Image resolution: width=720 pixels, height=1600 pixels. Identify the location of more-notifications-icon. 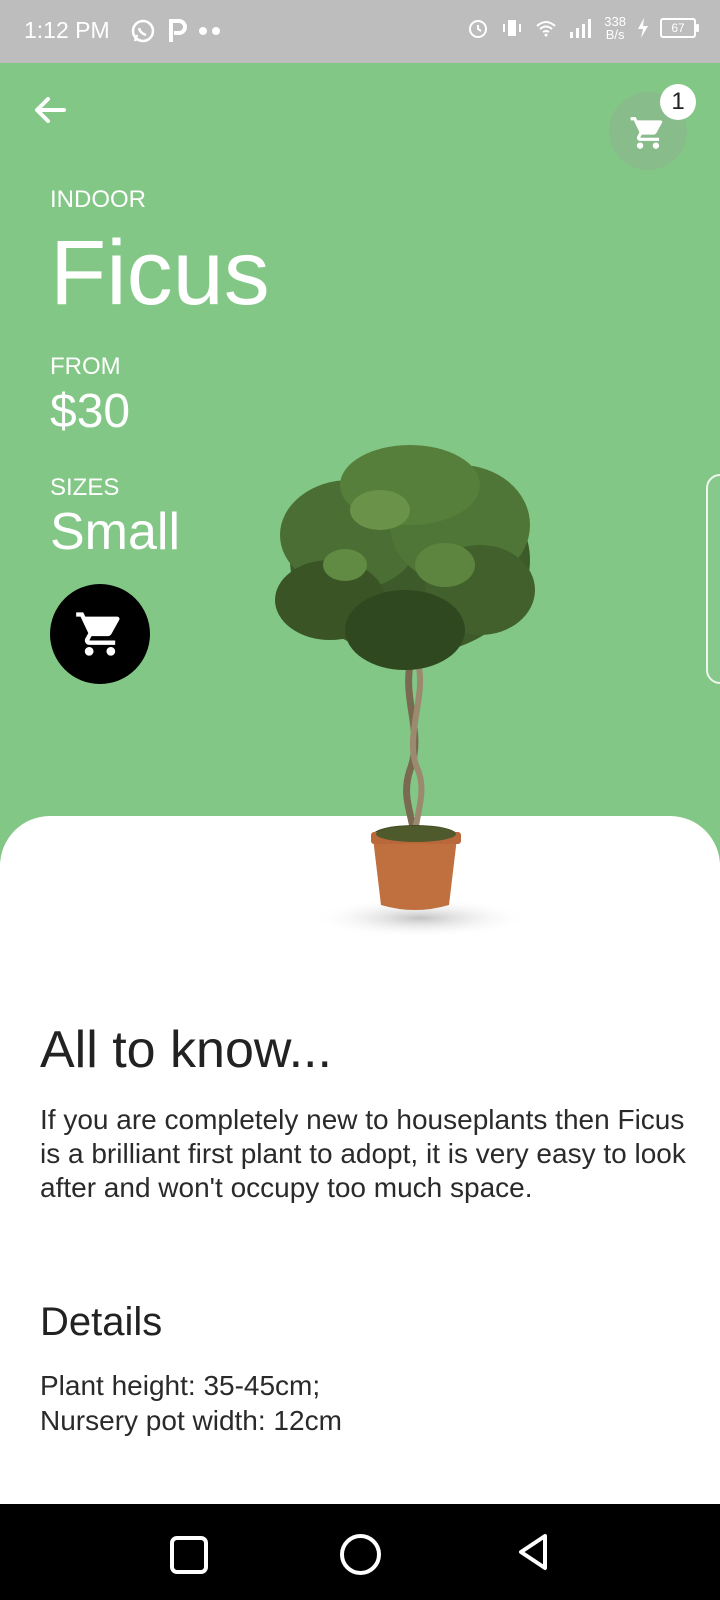
(209, 31).